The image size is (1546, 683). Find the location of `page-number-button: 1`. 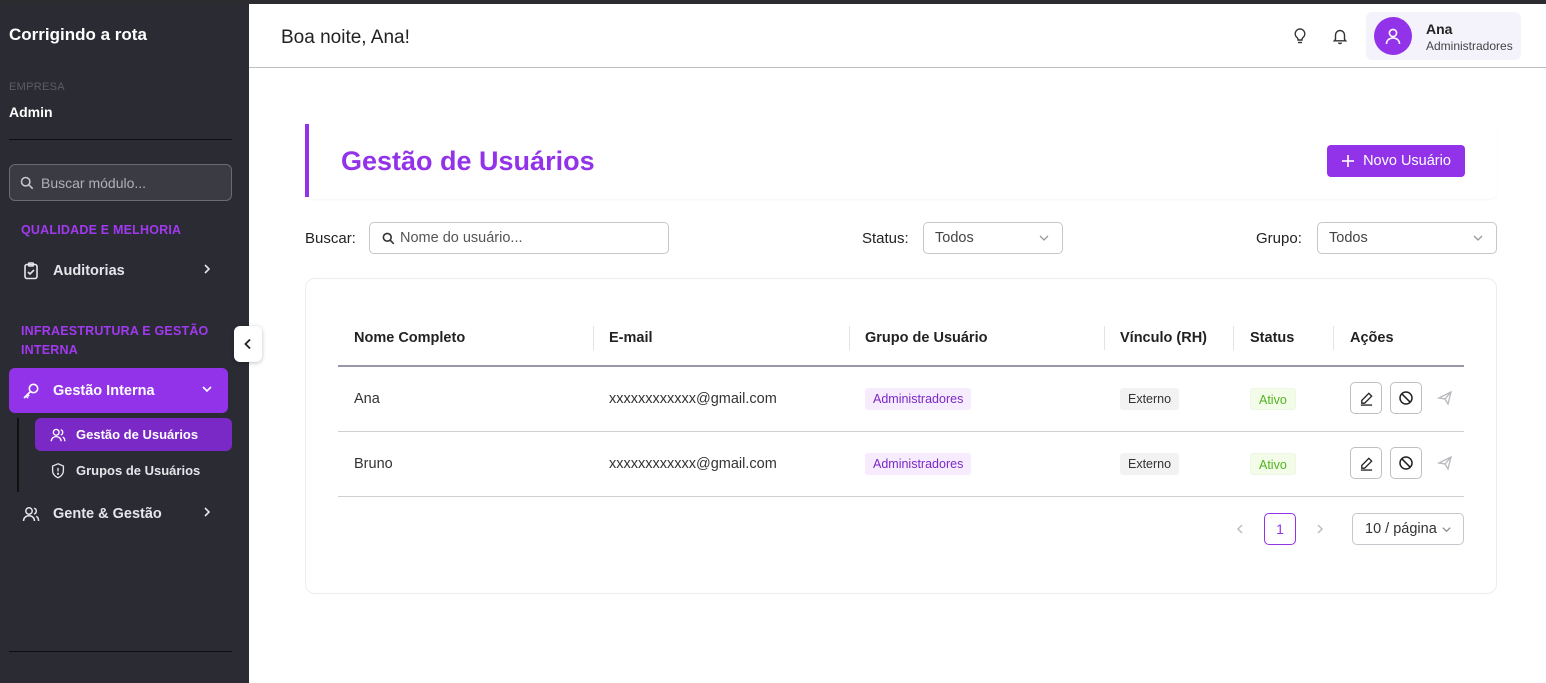

page-number-button: 1 is located at coordinates (1280, 529).